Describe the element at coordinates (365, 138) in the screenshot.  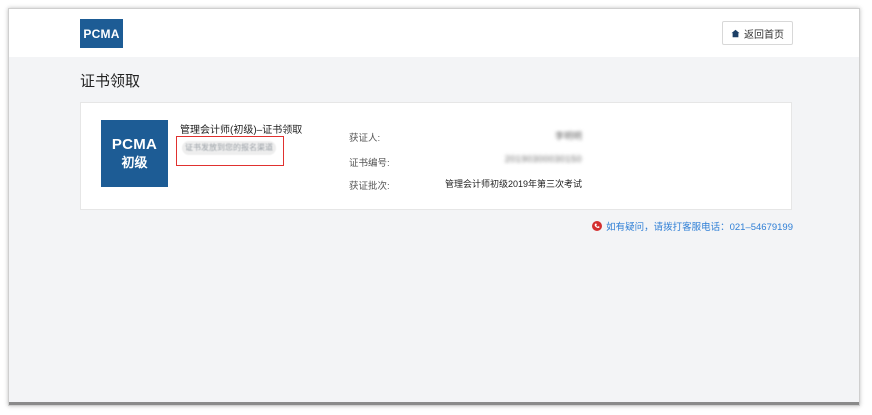
I see `recipient-label: 获证人:` at that location.